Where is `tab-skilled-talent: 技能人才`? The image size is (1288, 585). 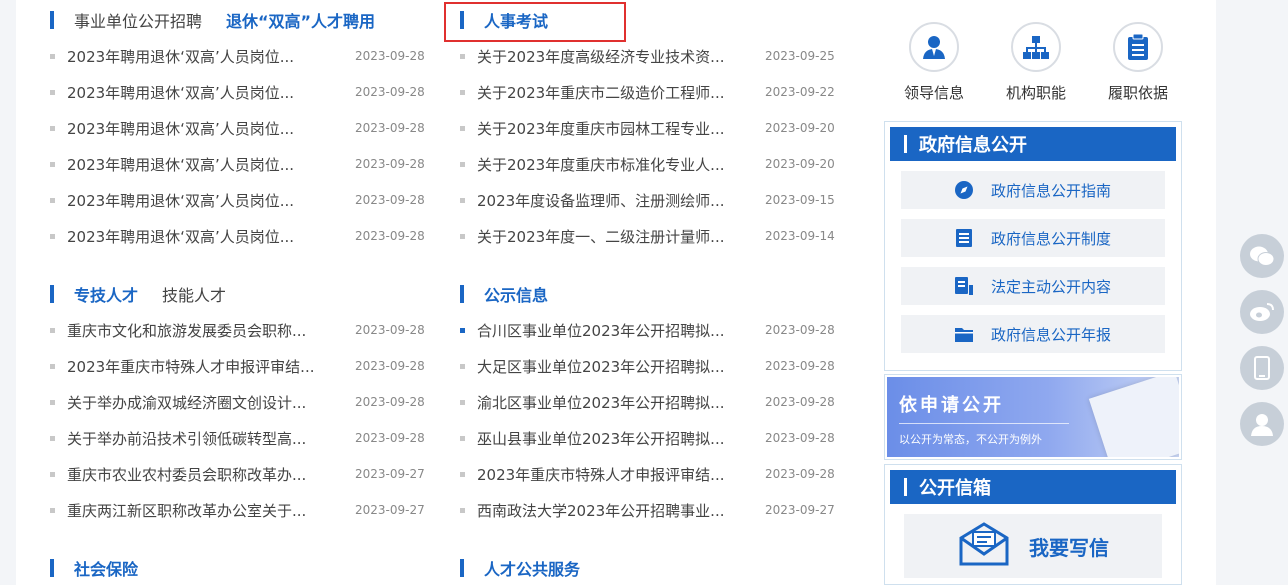
tab-skilled-talent: 技能人才 is located at coordinates (194, 294).